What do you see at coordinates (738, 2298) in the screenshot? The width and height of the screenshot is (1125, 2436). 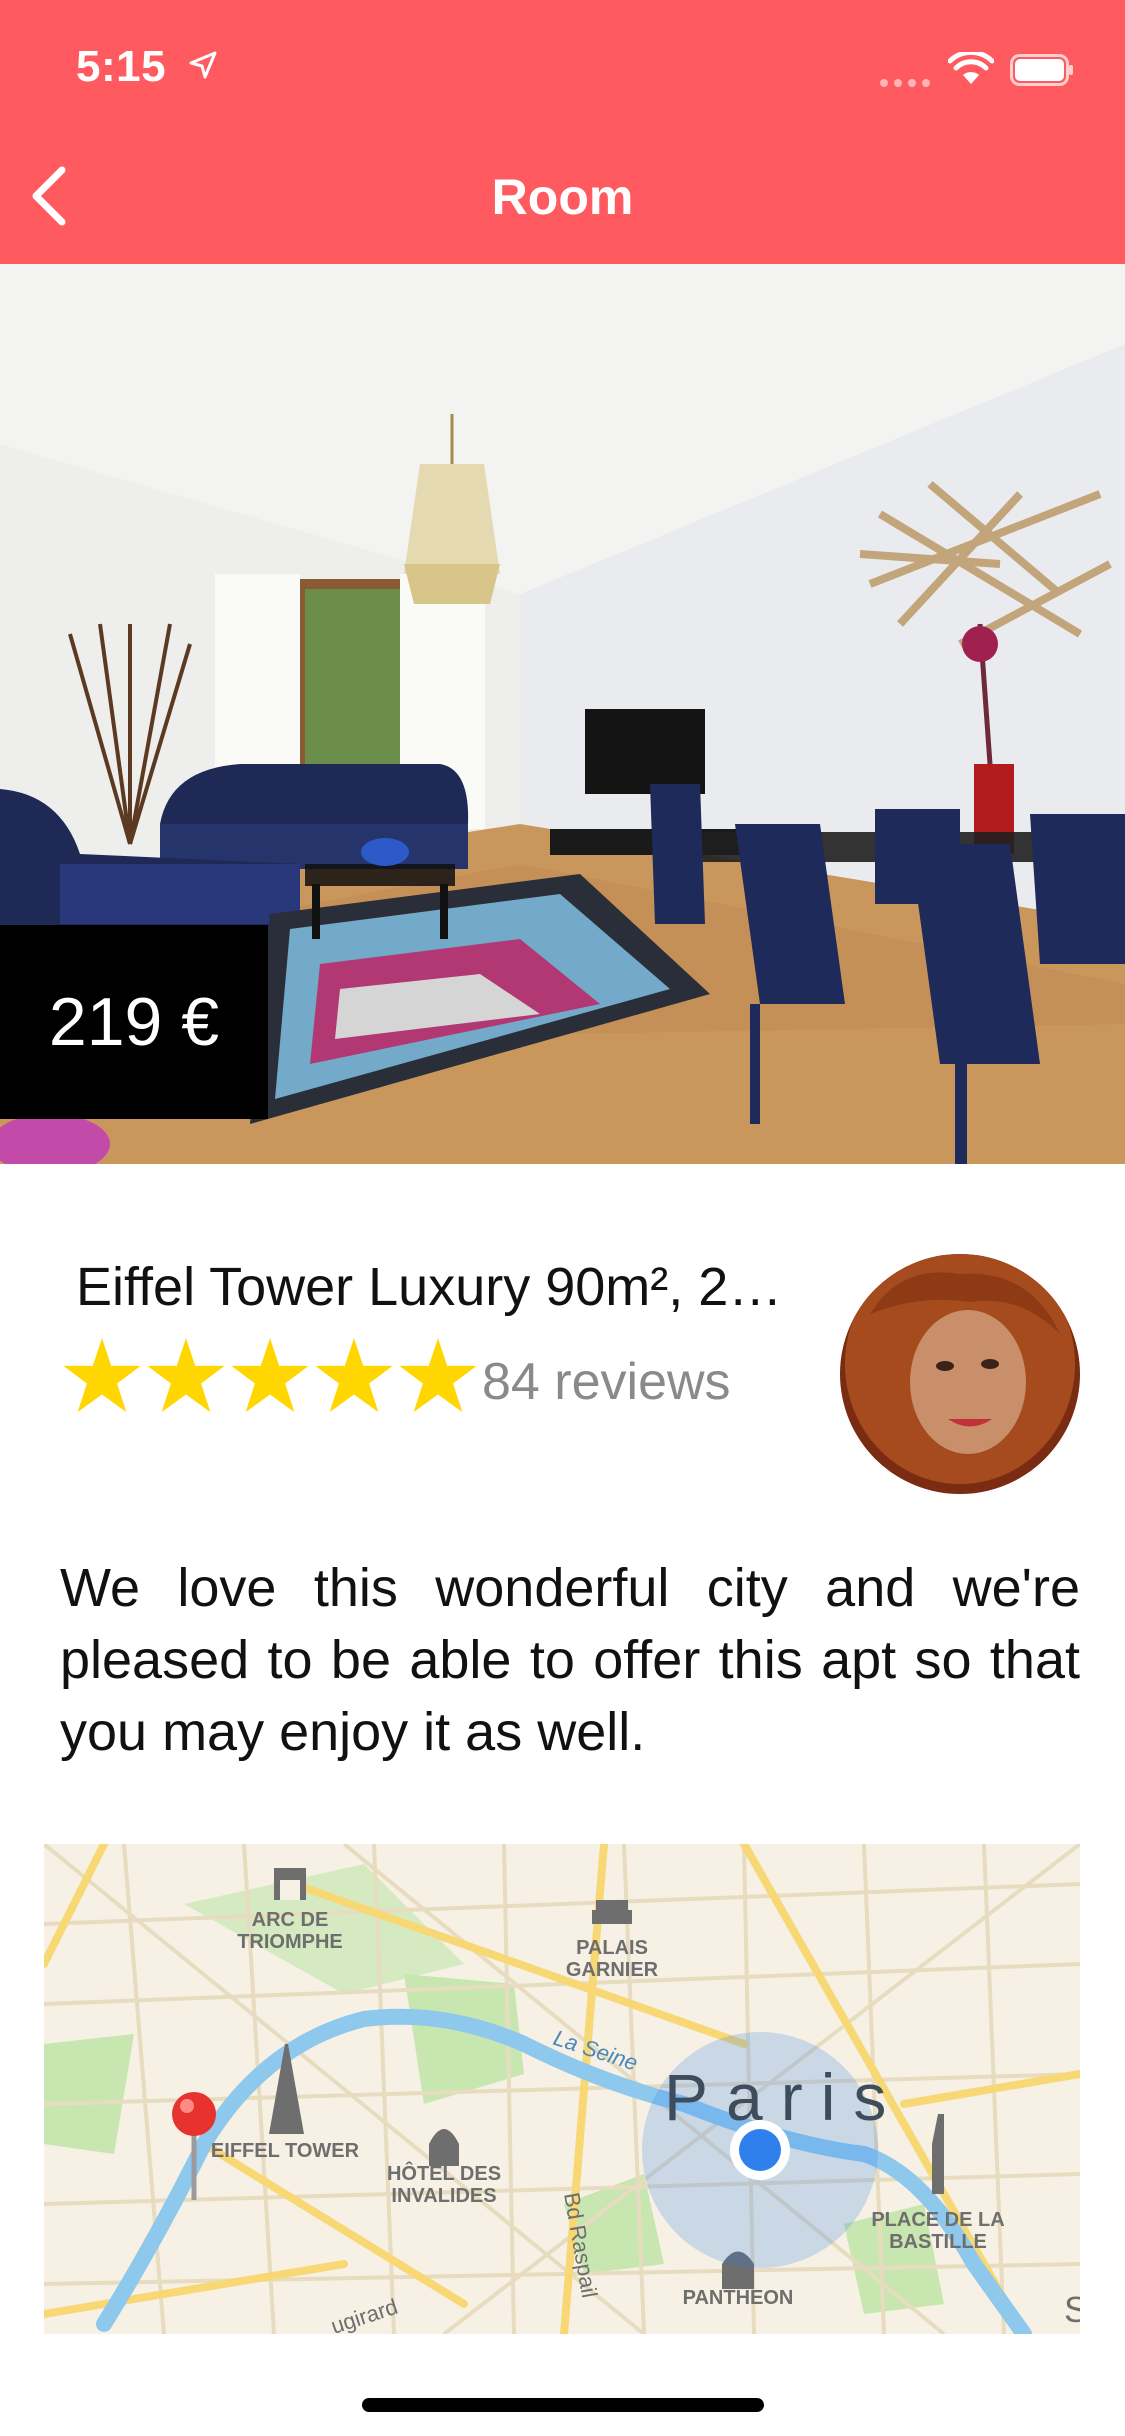 I see `map-label: PANTHEON` at bounding box center [738, 2298].